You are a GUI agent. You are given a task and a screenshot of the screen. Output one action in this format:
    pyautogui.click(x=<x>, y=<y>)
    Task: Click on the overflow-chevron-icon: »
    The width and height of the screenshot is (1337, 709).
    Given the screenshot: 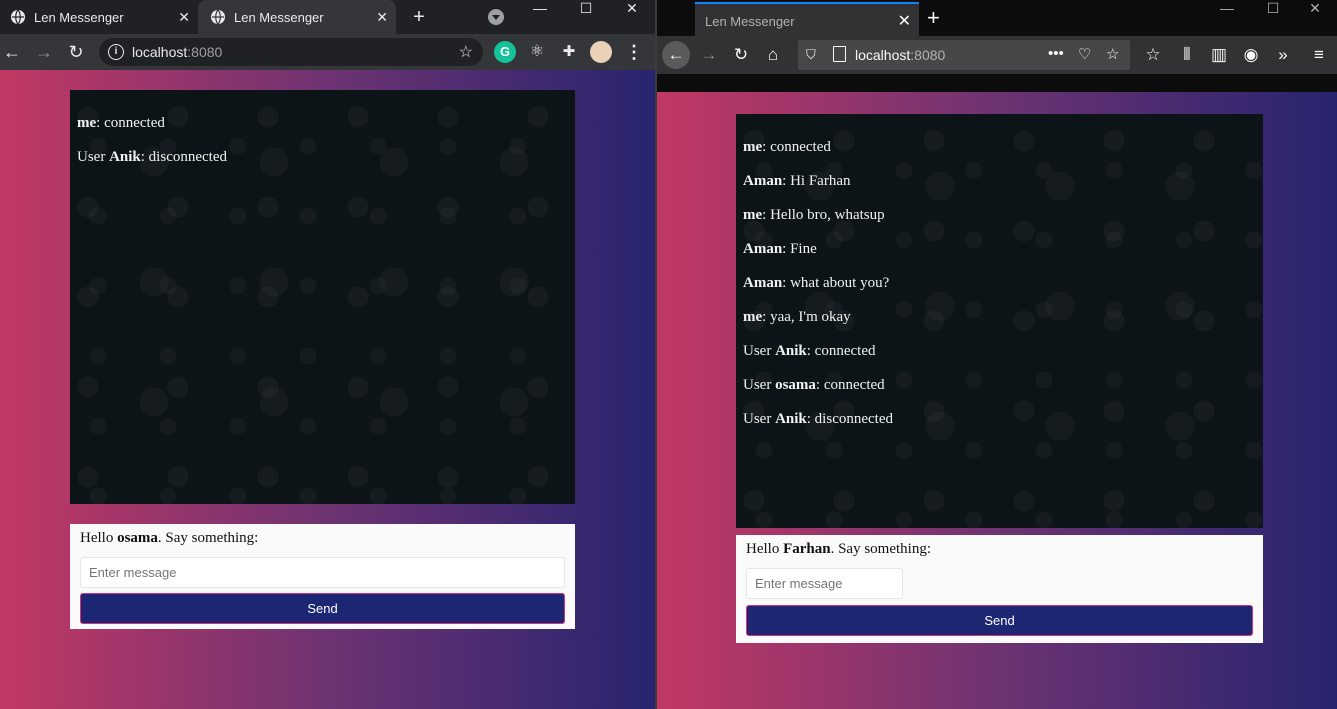 What is the action you would take?
    pyautogui.click(x=1283, y=55)
    